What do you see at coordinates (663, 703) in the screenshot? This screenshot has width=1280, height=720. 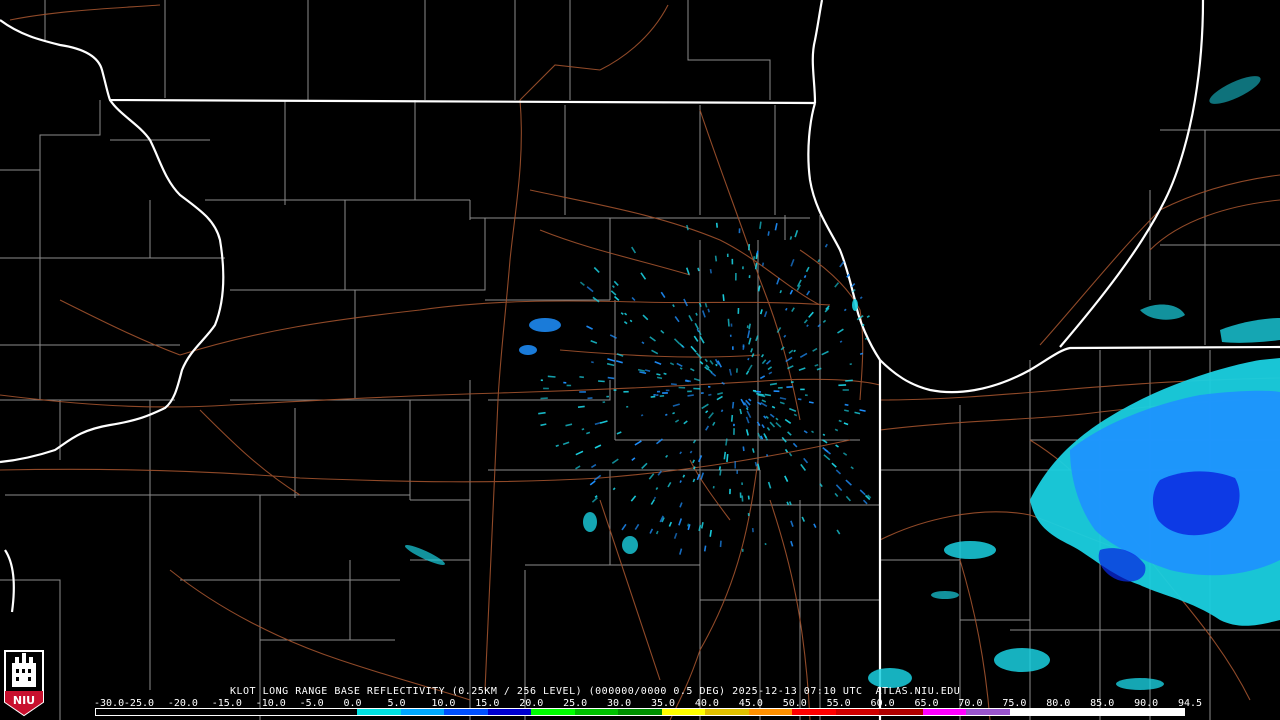 I see `colorbar-label: 35.0` at bounding box center [663, 703].